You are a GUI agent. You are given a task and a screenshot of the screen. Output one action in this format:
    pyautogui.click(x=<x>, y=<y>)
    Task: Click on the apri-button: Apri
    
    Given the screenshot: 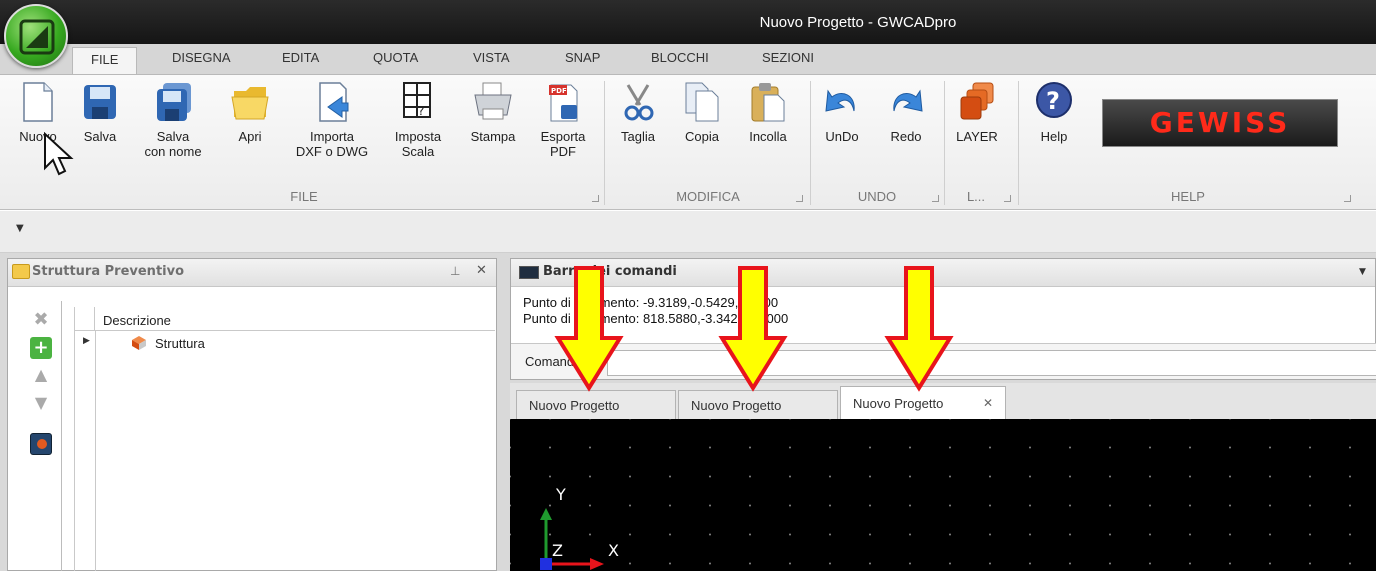 What is the action you would take?
    pyautogui.click(x=250, y=112)
    